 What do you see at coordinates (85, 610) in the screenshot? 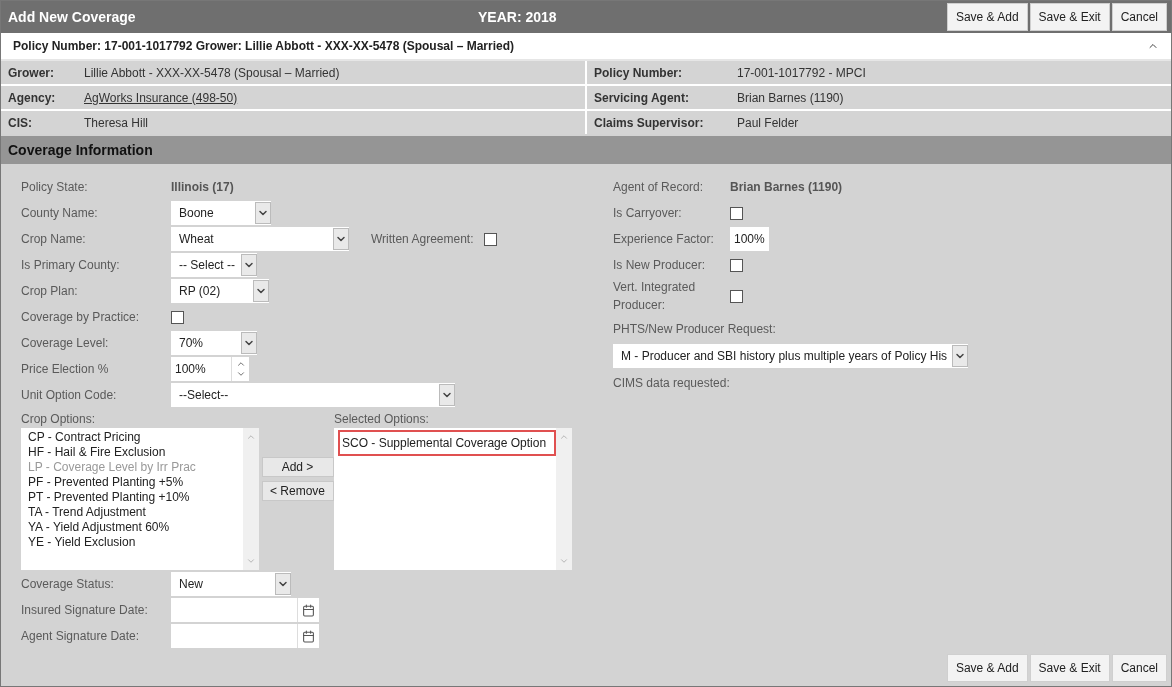
I see `field-label: Insured Signature Date:` at bounding box center [85, 610].